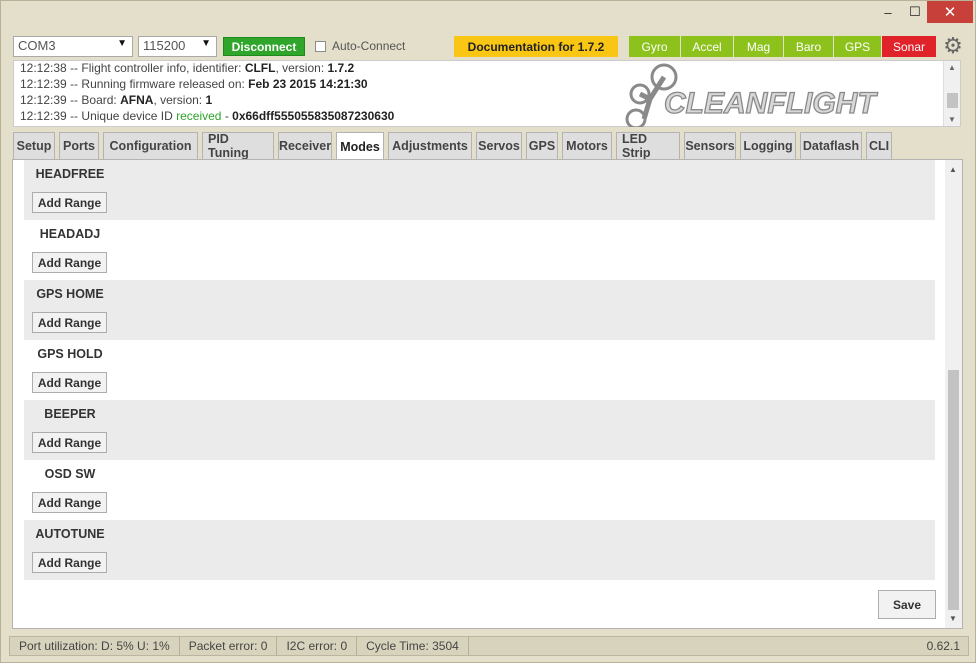 The height and width of the screenshot is (663, 976). I want to click on port-utilization: Port utilization: D: 5% U: 1%, so click(95, 646).